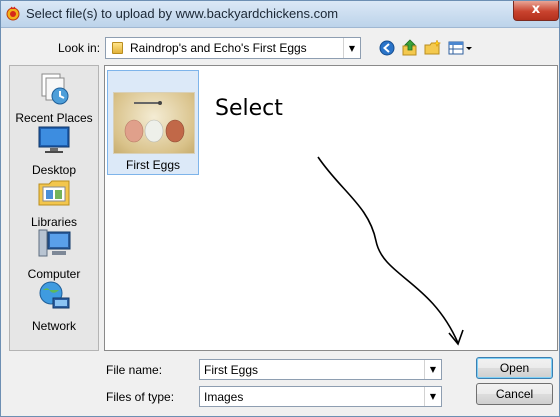 Image resolution: width=560 pixels, height=417 pixels. What do you see at coordinates (13, 13) in the screenshot?
I see `chicken-logo-icon` at bounding box center [13, 13].